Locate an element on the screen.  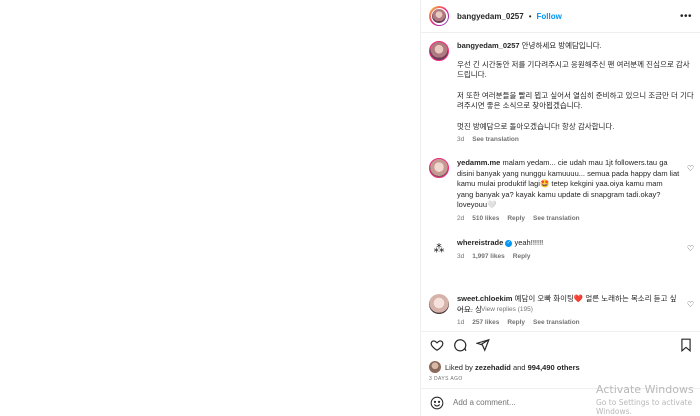
comment-time: 2d is located at coordinates (461, 218).